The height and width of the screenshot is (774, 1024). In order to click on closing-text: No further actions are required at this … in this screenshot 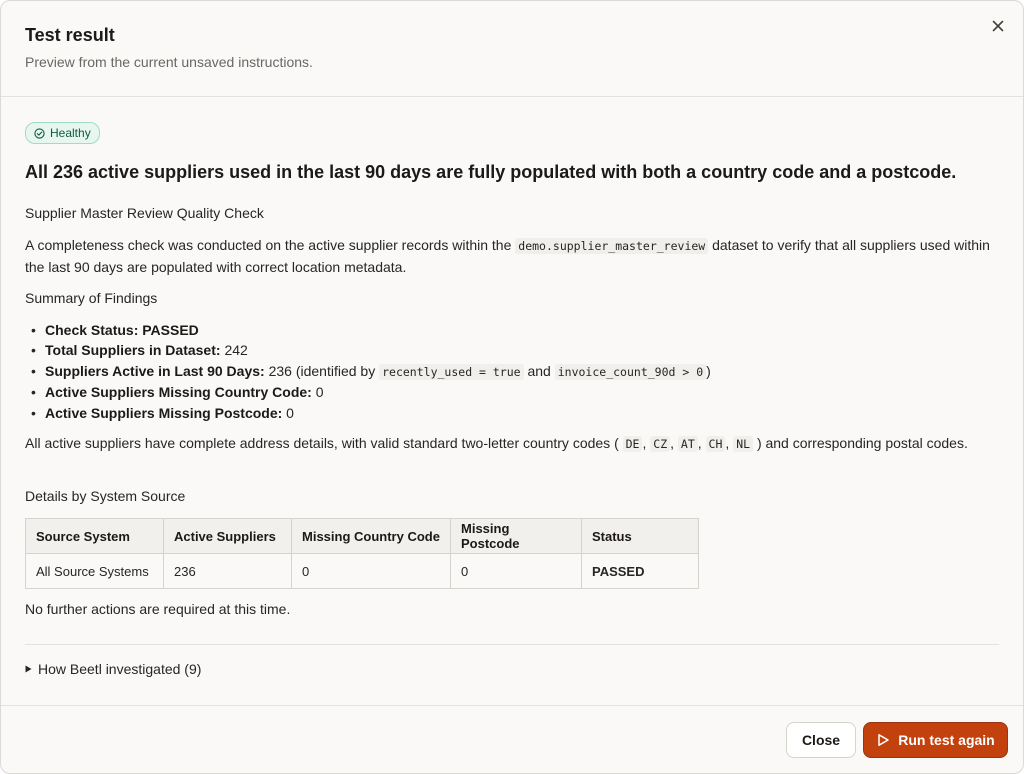, I will do `click(158, 609)`.